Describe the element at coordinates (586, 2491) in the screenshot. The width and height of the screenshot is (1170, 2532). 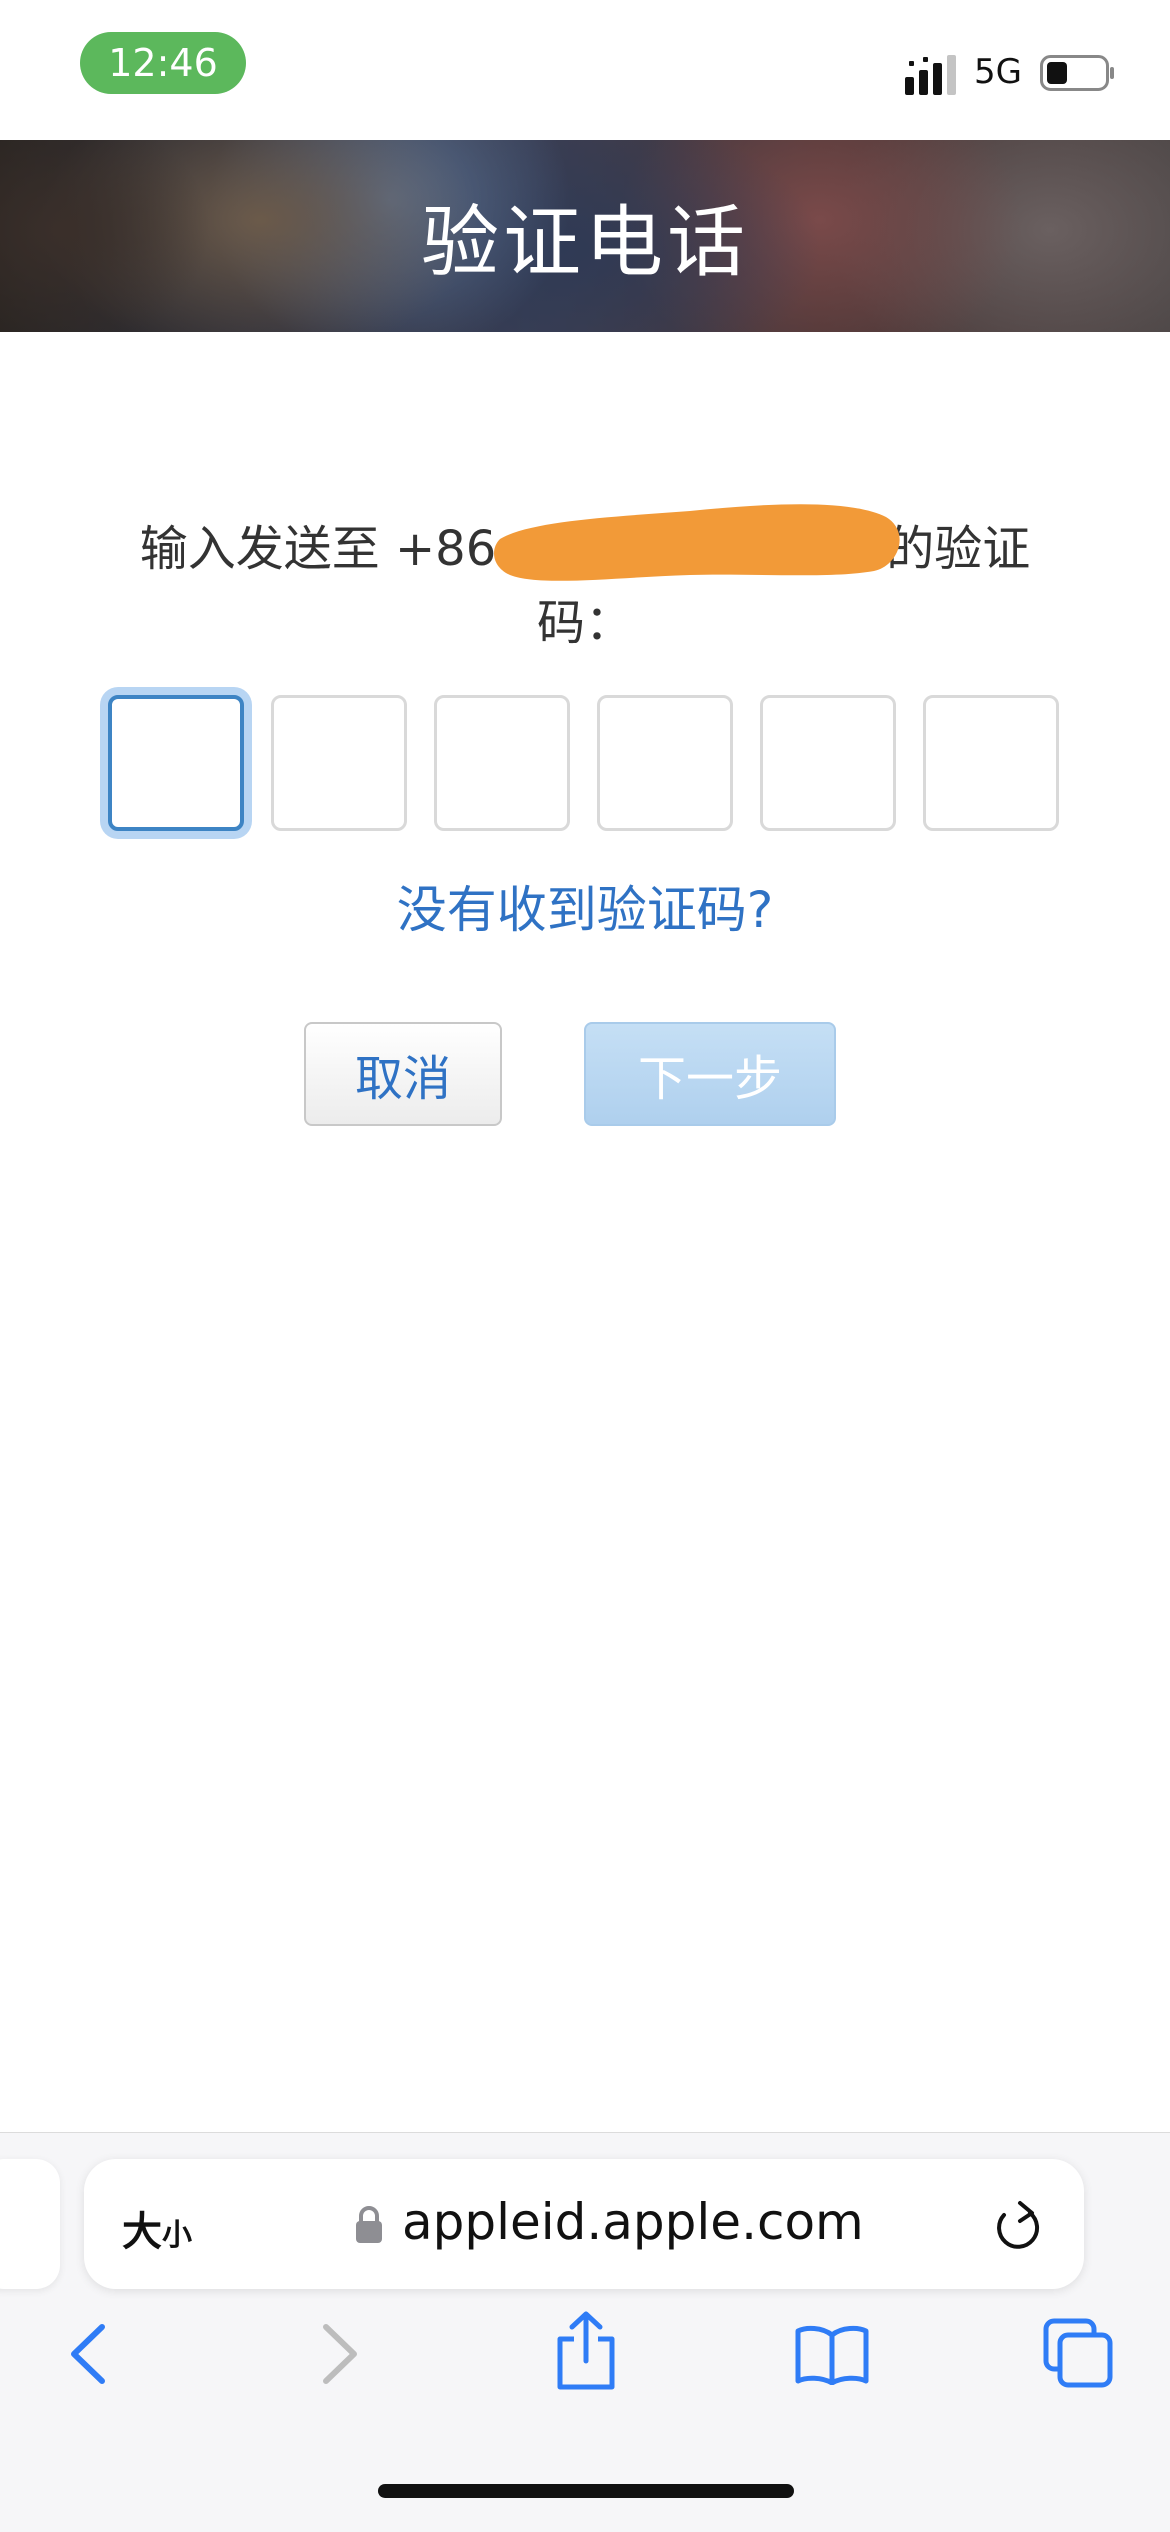
I see `home-indicator` at that location.